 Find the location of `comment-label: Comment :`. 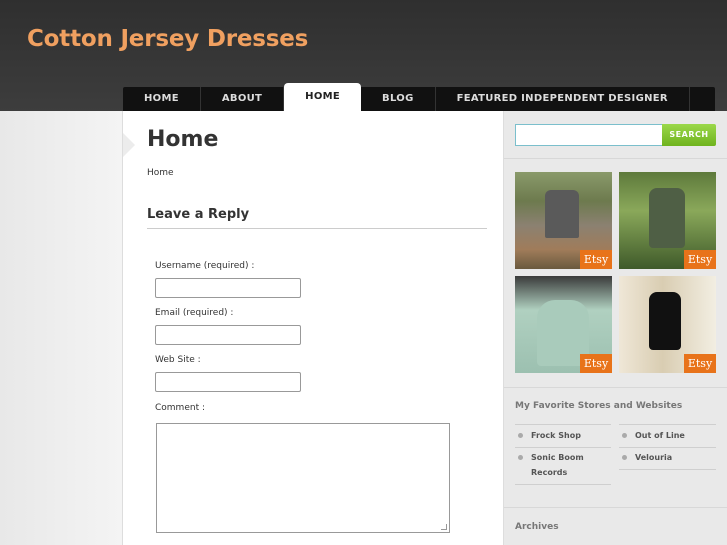

comment-label: Comment : is located at coordinates (180, 408).